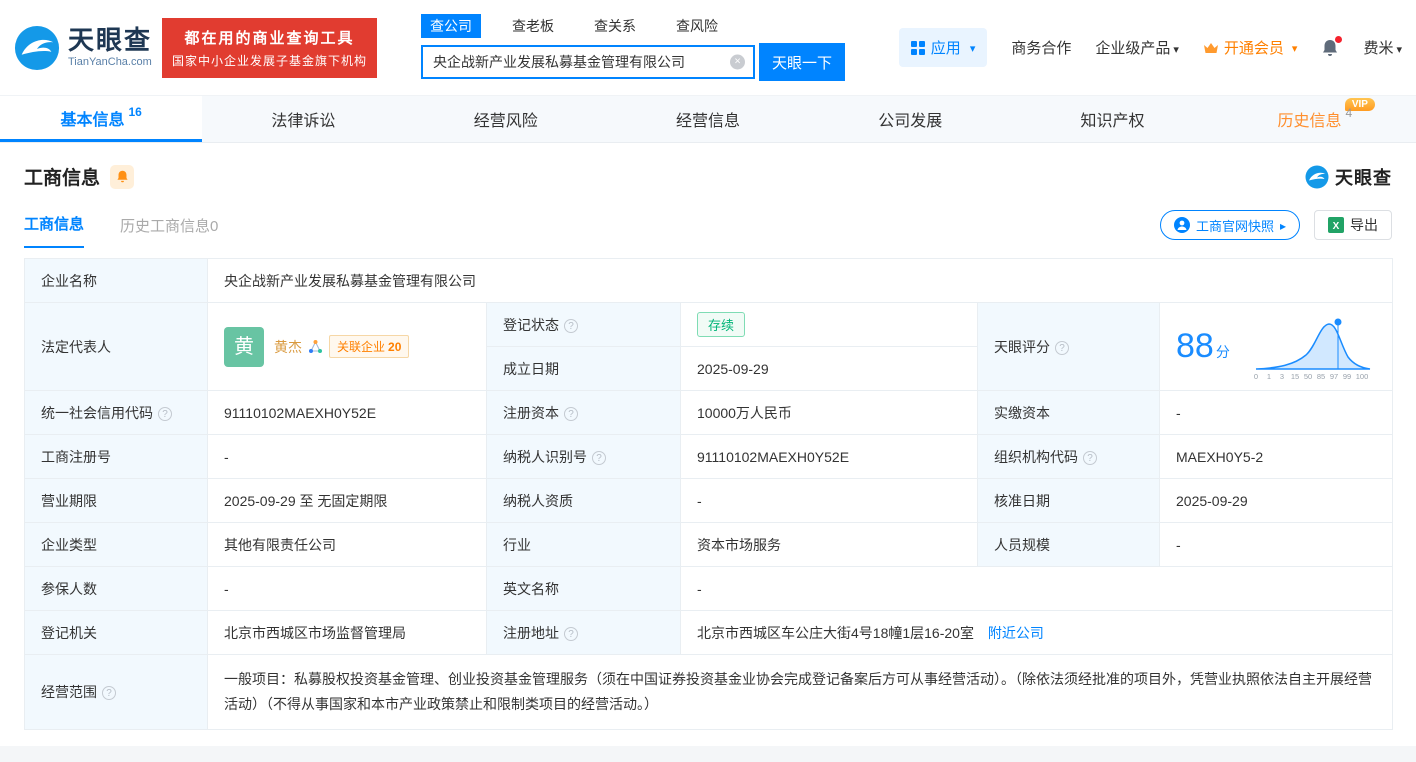  What do you see at coordinates (1229, 225) in the screenshot?
I see `official-snapshot-button: 工商官网快照` at bounding box center [1229, 225].